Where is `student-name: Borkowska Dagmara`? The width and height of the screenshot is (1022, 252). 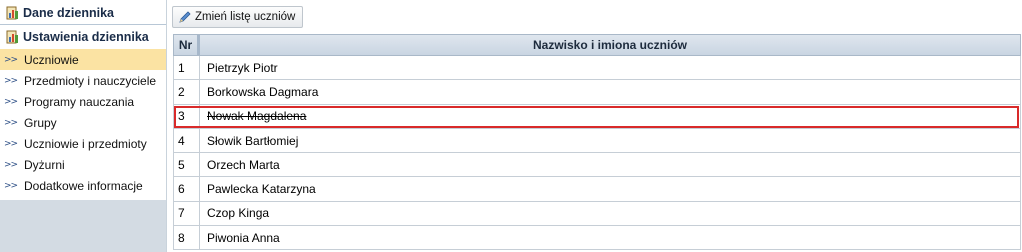 student-name: Borkowska Dagmara is located at coordinates (263, 91).